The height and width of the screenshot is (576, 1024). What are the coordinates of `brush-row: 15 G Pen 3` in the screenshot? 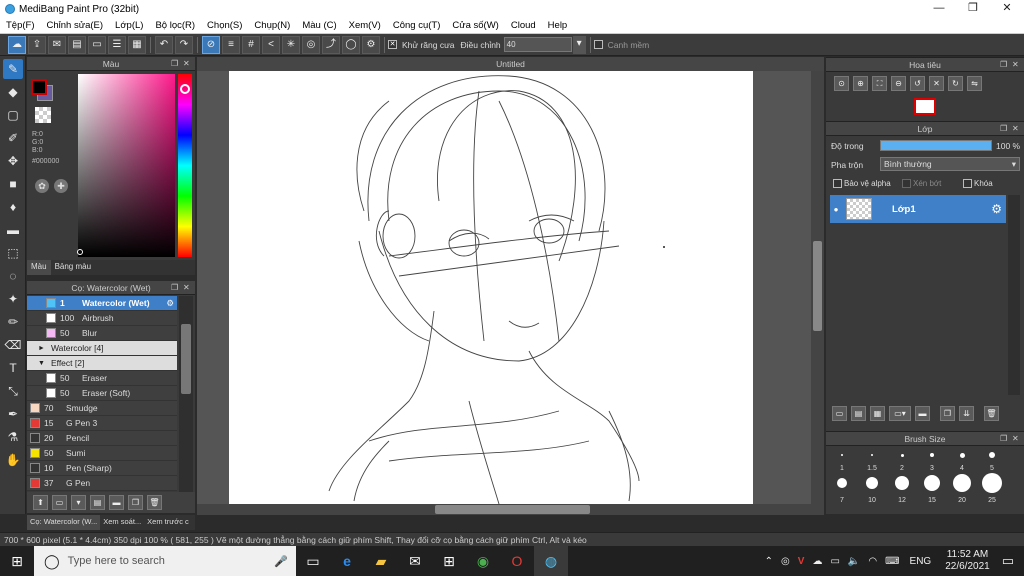 It's located at (102, 423).